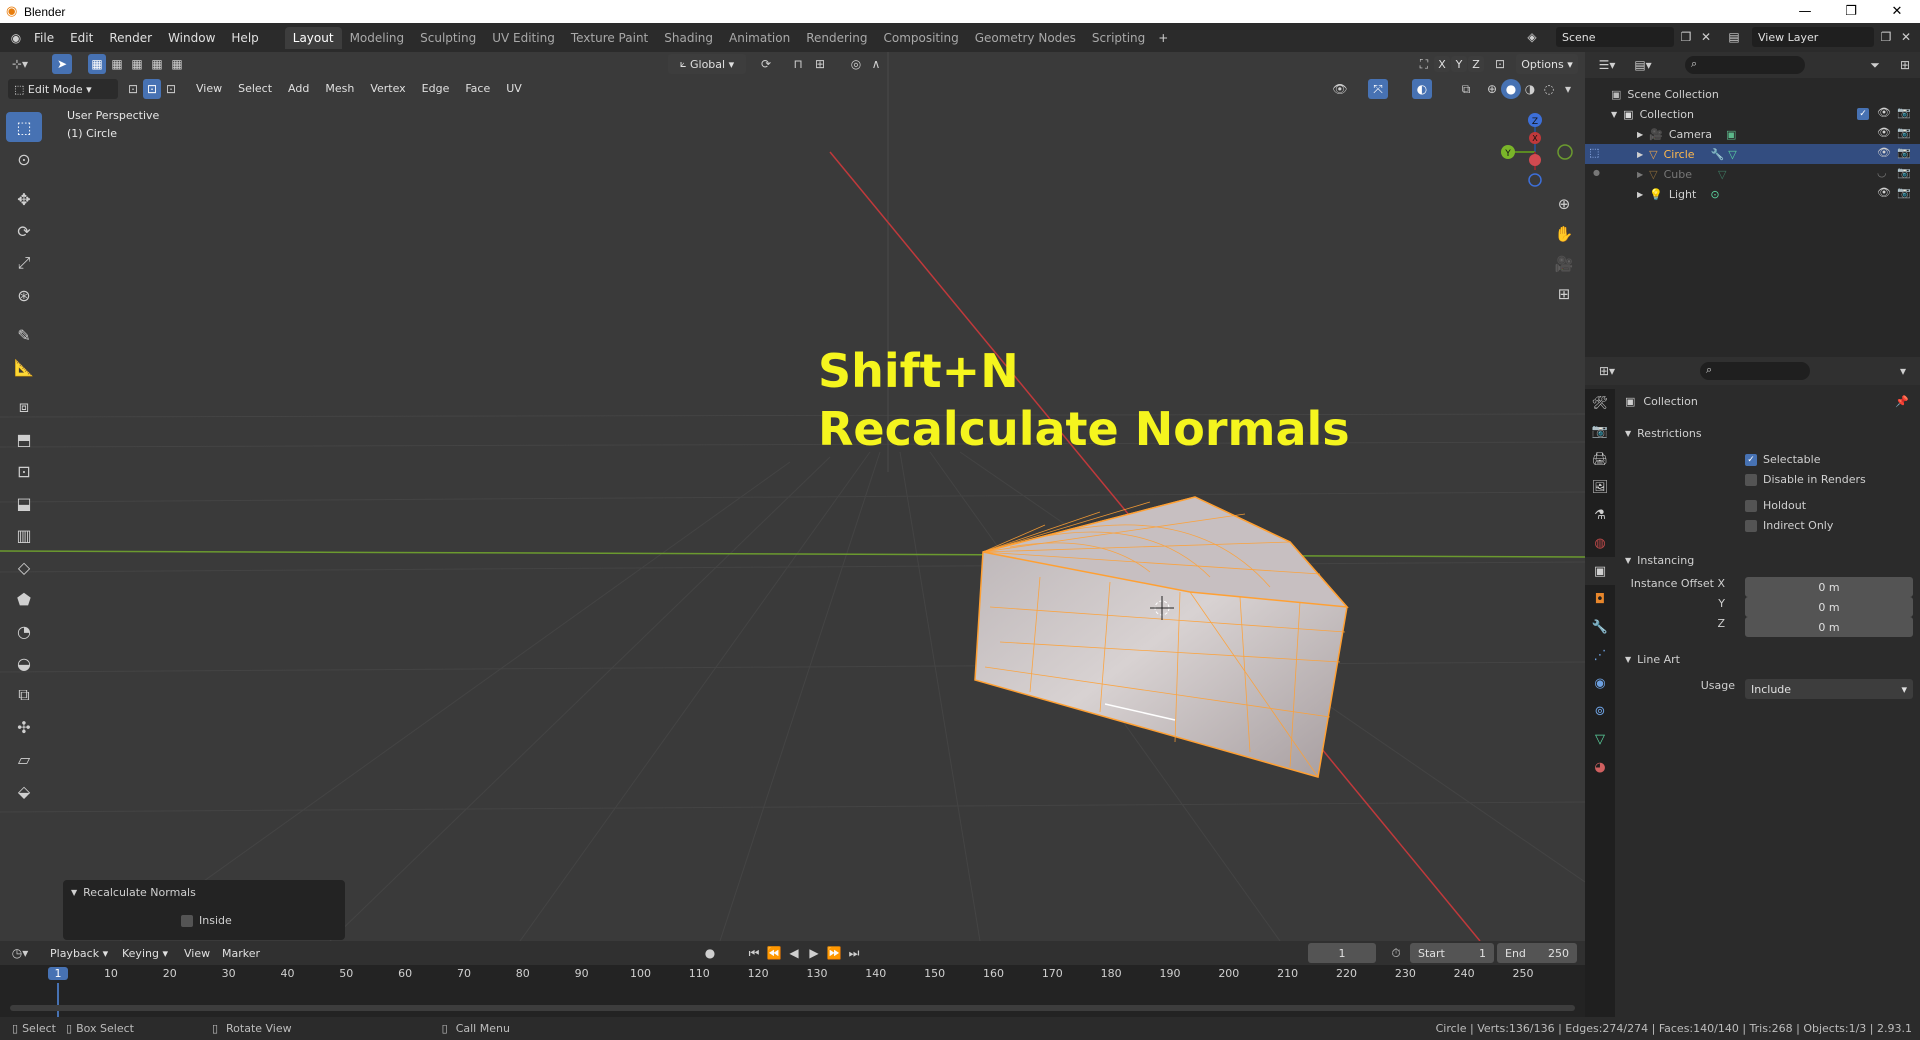  I want to click on transform-tool-icon: ⊛, so click(24, 295).